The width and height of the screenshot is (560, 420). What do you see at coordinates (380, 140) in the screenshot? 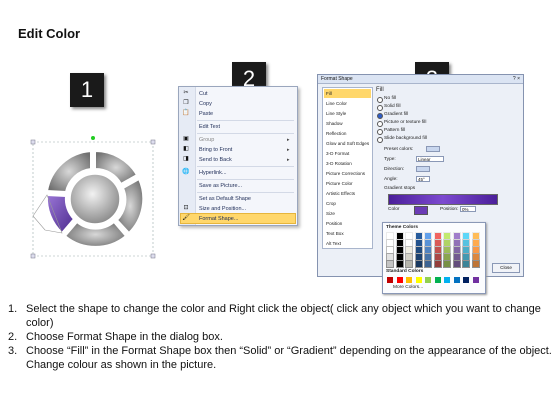
I see `radio-slide-background-fill` at bounding box center [380, 140].